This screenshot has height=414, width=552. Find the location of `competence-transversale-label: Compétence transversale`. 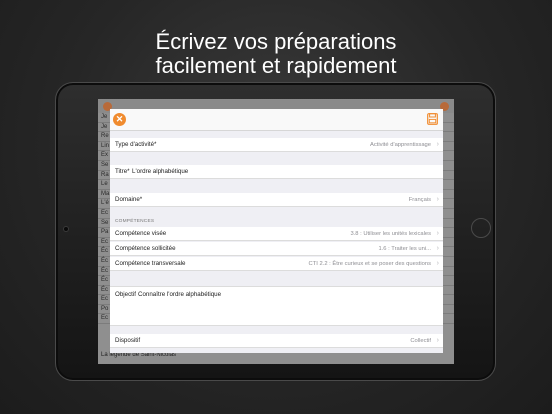

competence-transversale-label: Compétence transversale is located at coordinates (150, 263).